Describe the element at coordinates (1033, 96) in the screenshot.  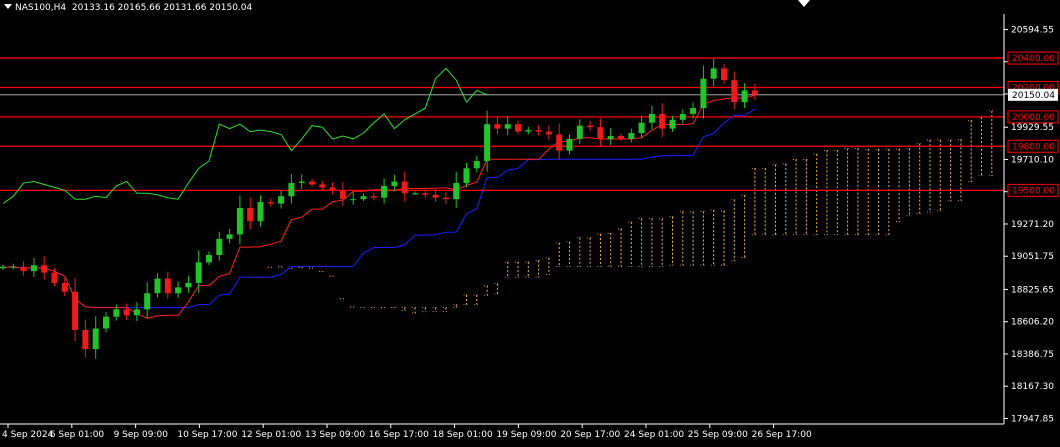
I see `current-price-label: 20150.04` at that location.